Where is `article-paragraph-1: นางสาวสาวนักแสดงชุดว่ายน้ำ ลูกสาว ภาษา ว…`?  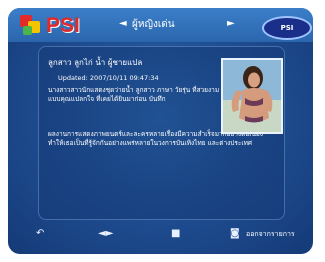
article-paragraph-1: นางสาวสาวนักแสดงชุดว่ายน้ำ ลูกสาว ภาษา ว… is located at coordinates (134, 94).